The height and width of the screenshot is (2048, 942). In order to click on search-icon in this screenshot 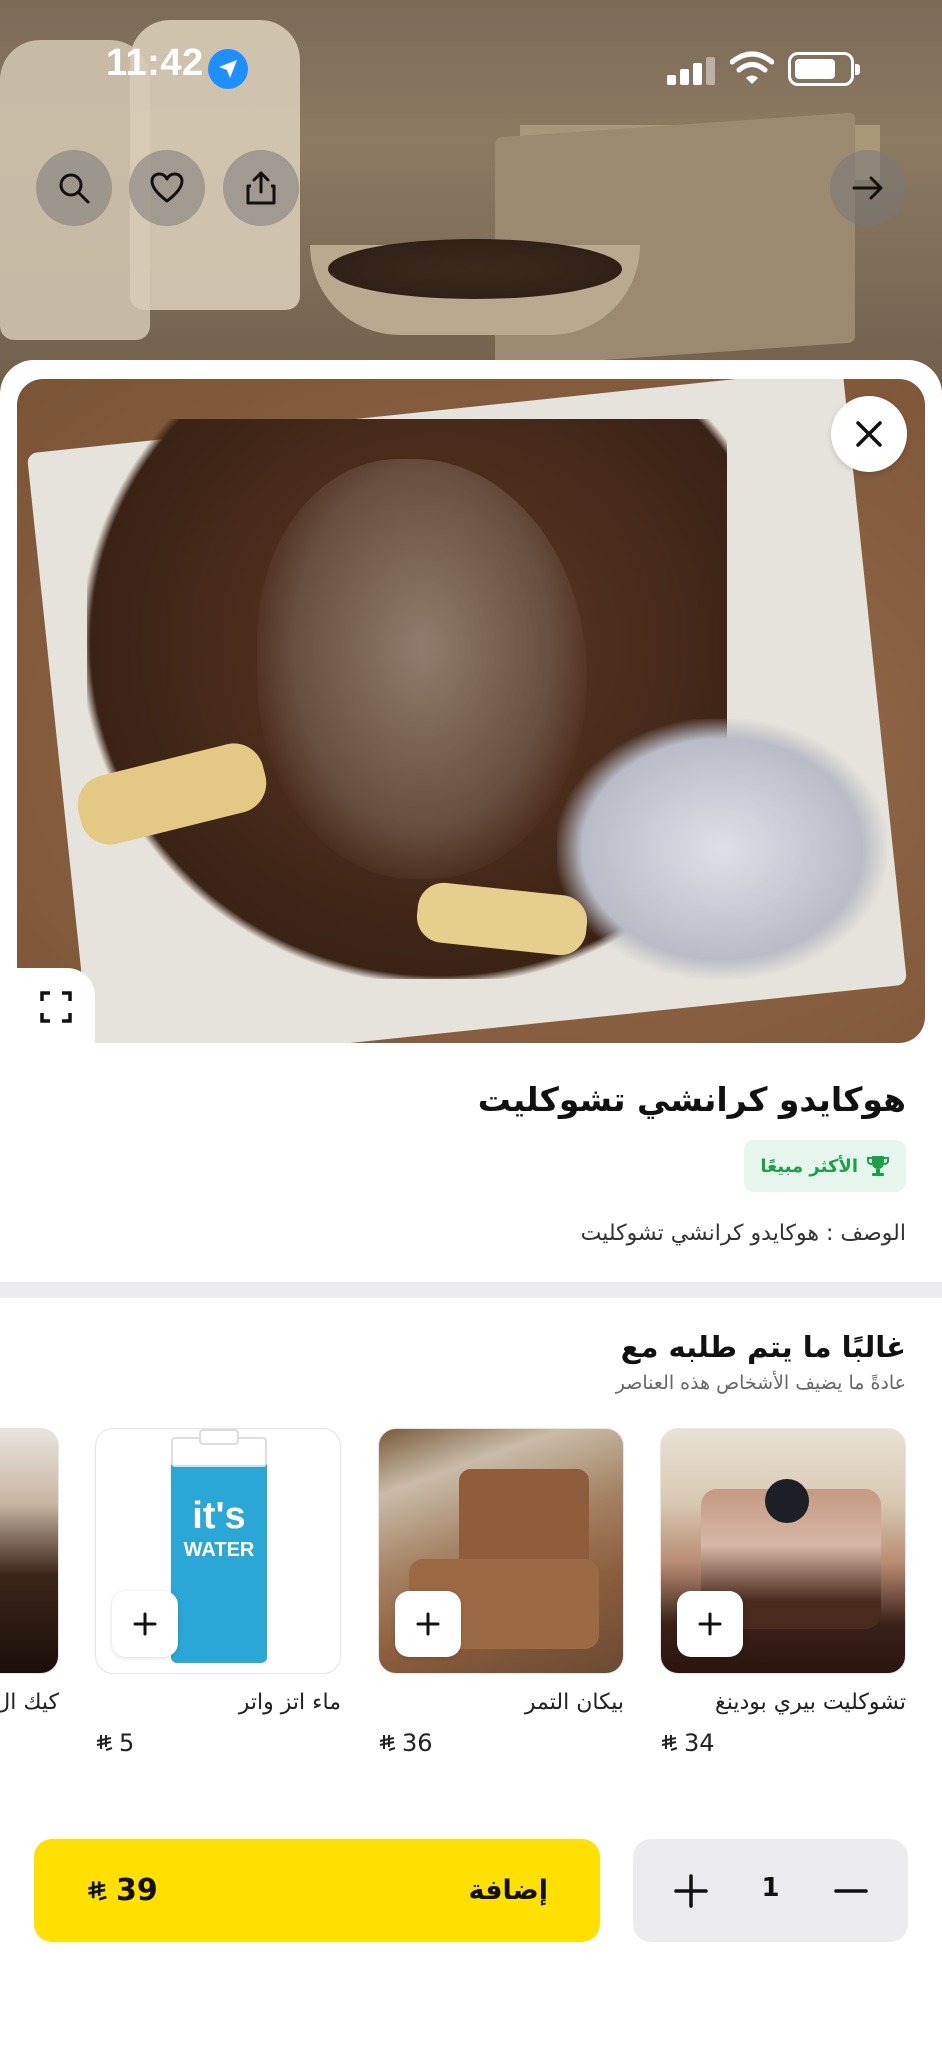, I will do `click(74, 188)`.